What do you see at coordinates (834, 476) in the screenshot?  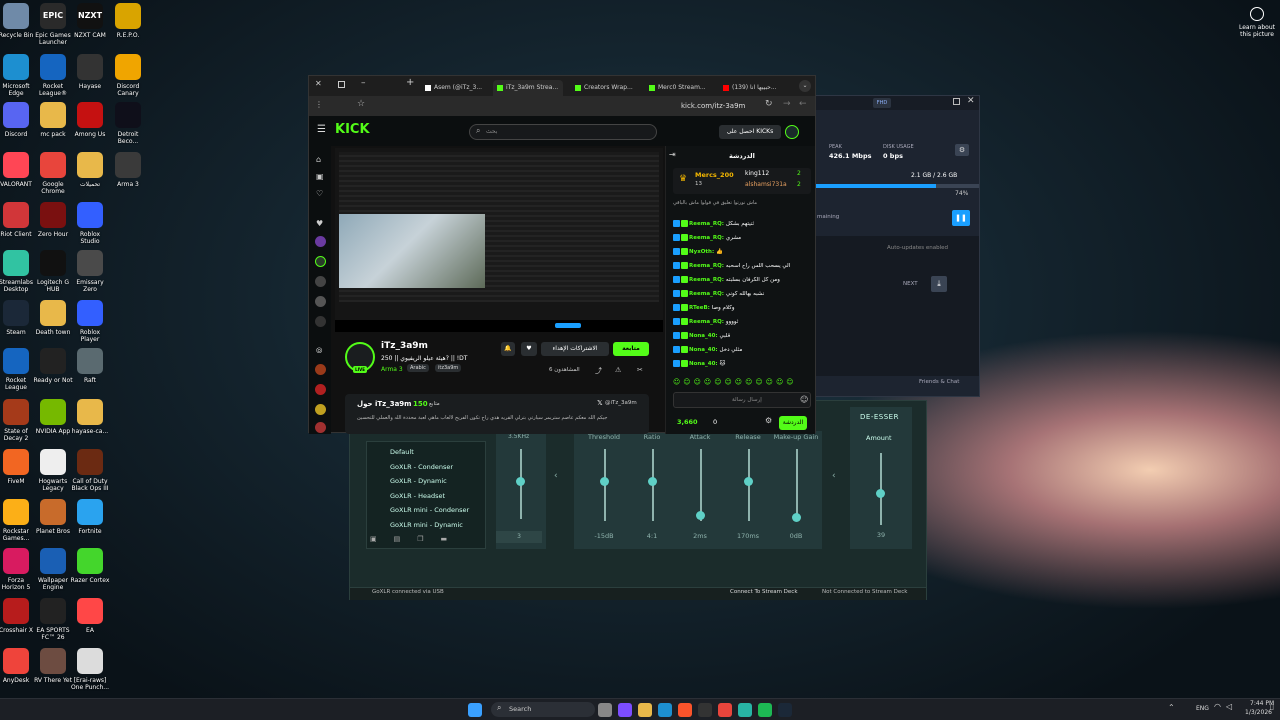 I see `left-chevron-icon-2: ‹` at bounding box center [834, 476].